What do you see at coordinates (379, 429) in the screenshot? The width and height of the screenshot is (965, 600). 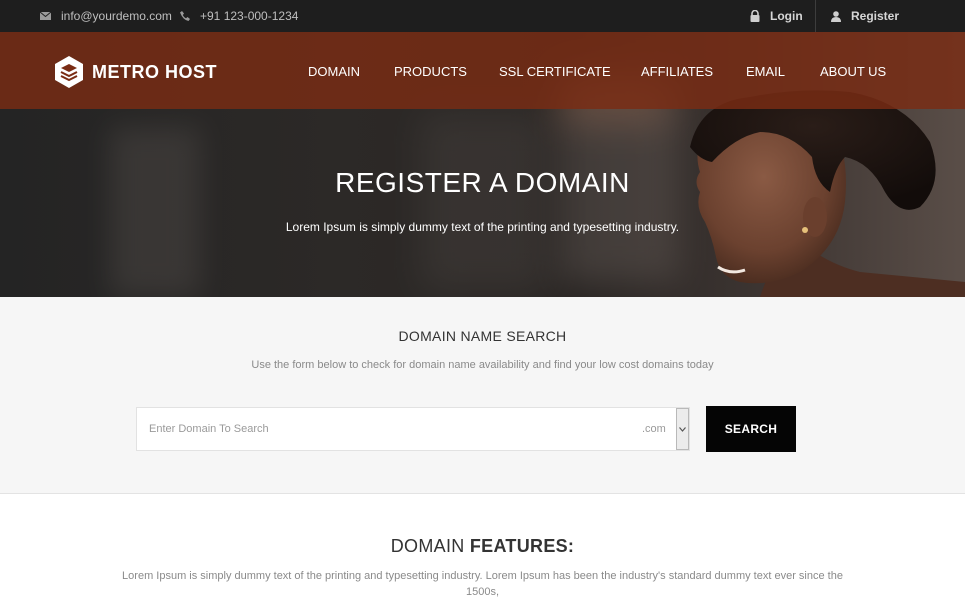 I see `domain-search-input` at bounding box center [379, 429].